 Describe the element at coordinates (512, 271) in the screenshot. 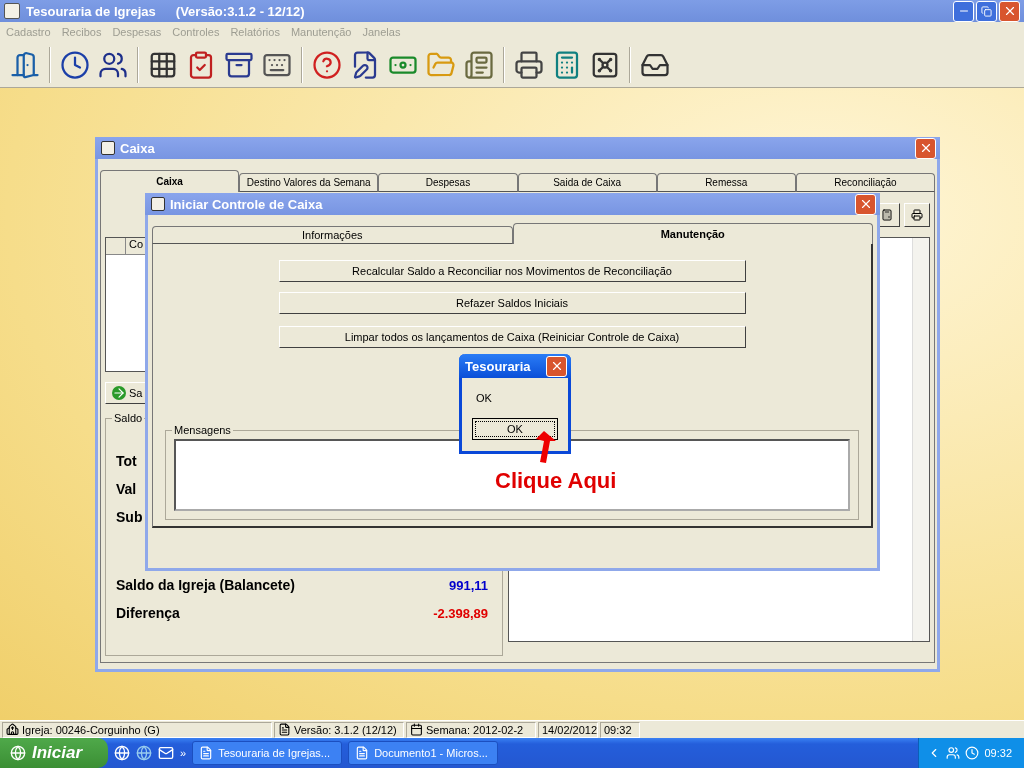

I see `action-button: Recalcular Saldo a Reconciliar nos Movimentos de Reconciliação` at that location.